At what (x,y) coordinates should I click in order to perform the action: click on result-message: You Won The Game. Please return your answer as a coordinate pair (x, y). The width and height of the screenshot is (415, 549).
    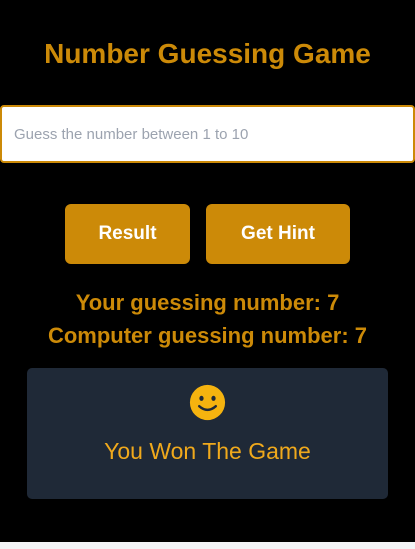
    Looking at the image, I should click on (207, 451).